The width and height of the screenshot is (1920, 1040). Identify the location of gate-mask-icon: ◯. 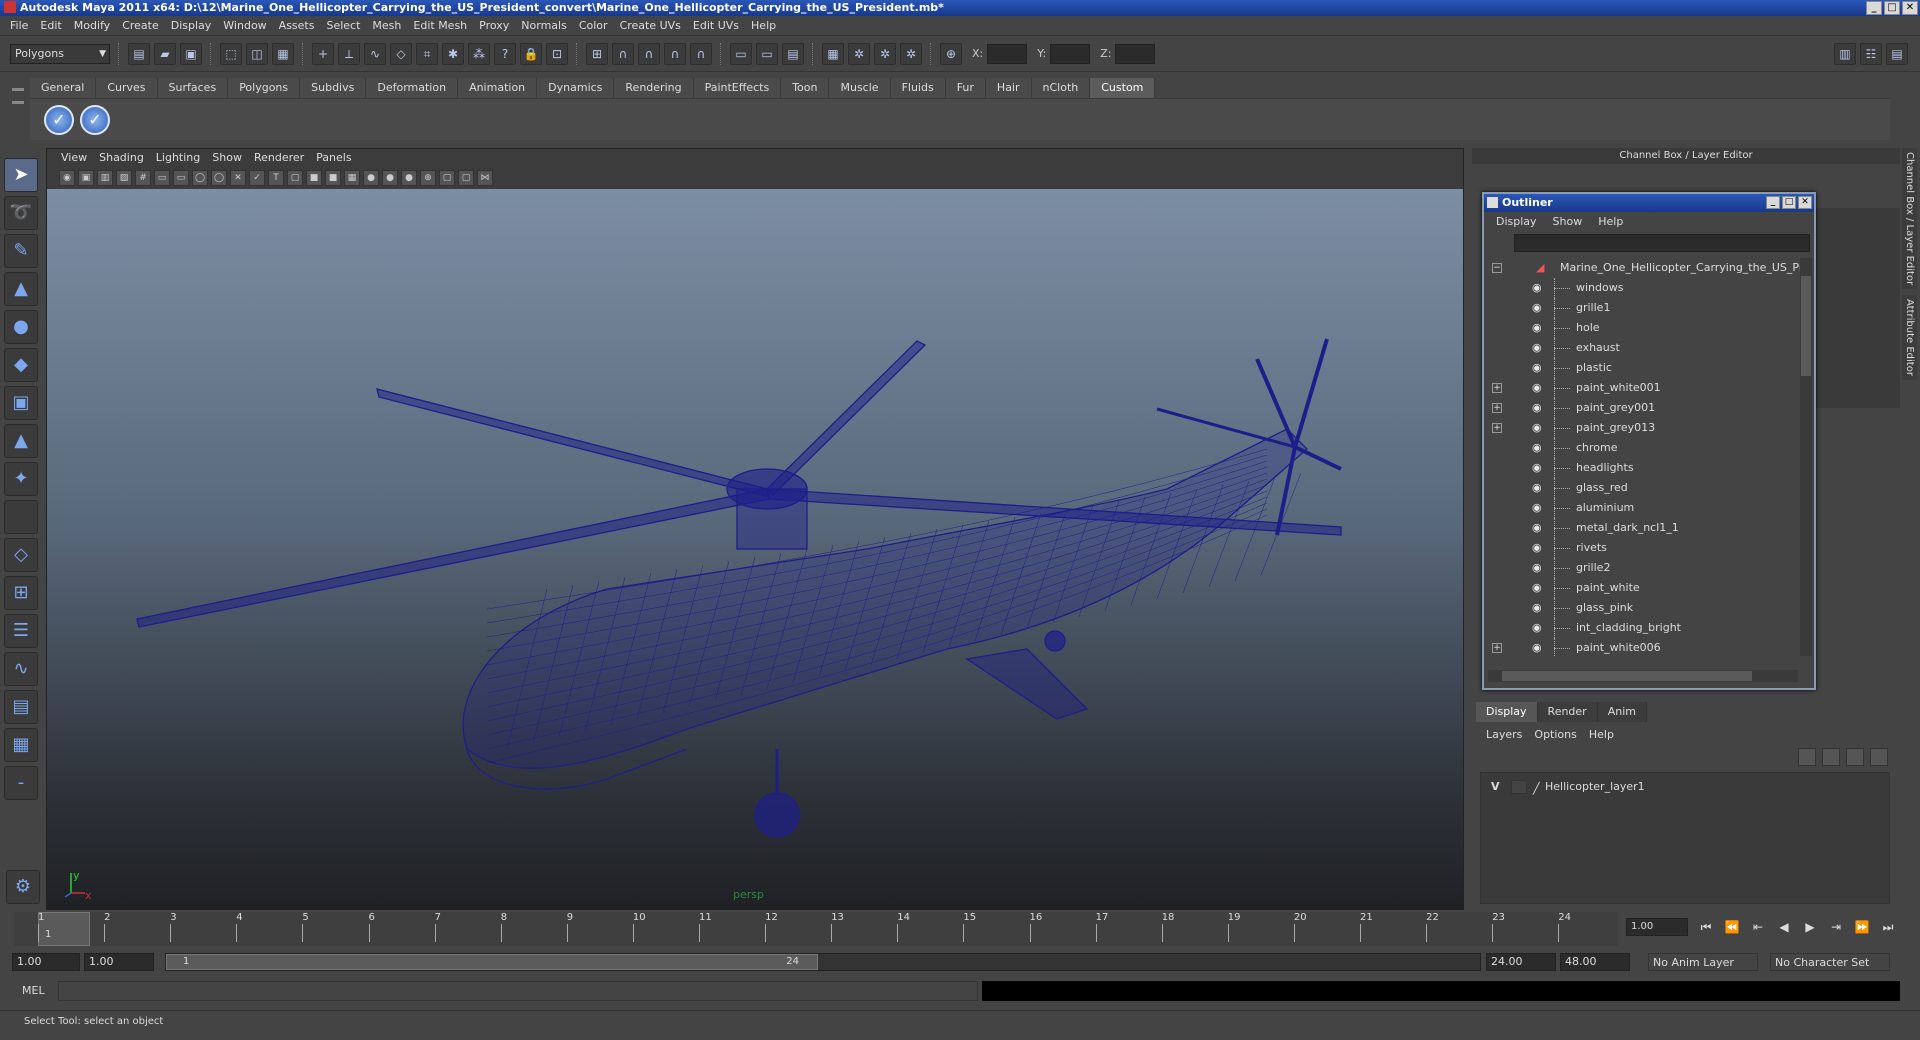
(200, 178).